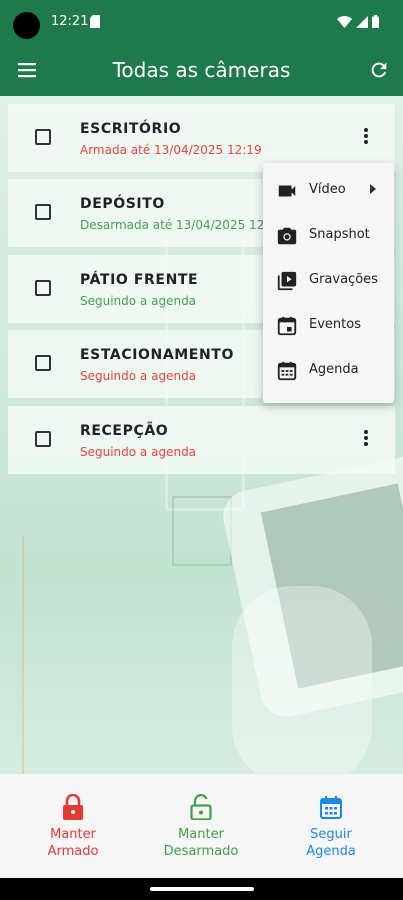  I want to click on camera-row-escritorio: ESCRITÓRIO Armada até 13/04/2025 12:19, so click(201, 138).